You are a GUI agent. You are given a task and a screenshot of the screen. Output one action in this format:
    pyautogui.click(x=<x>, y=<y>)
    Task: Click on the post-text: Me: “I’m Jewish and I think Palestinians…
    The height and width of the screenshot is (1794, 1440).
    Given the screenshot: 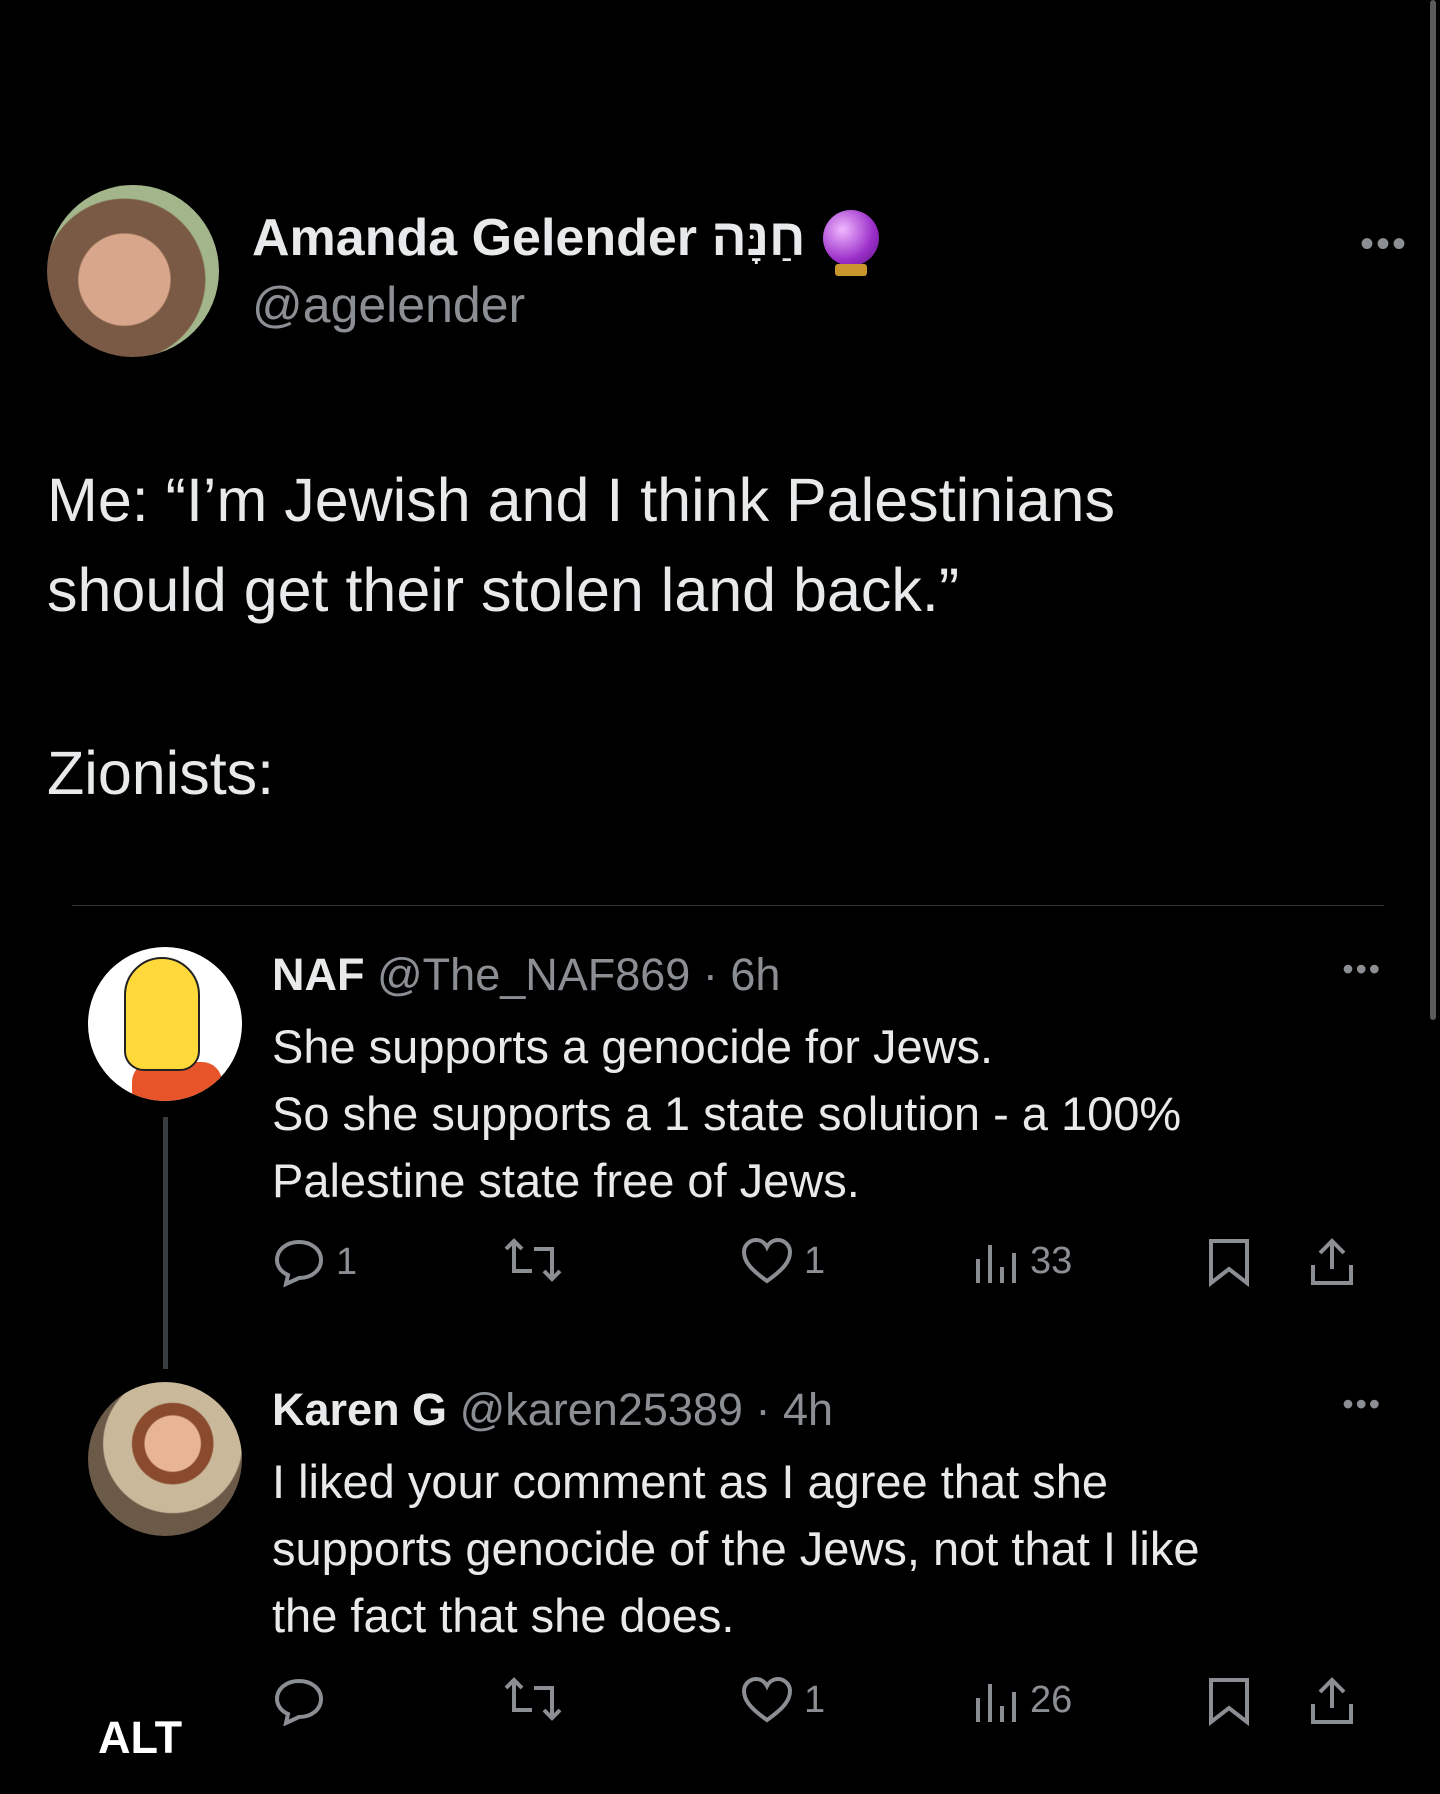 What is the action you would take?
    pyautogui.click(x=717, y=545)
    